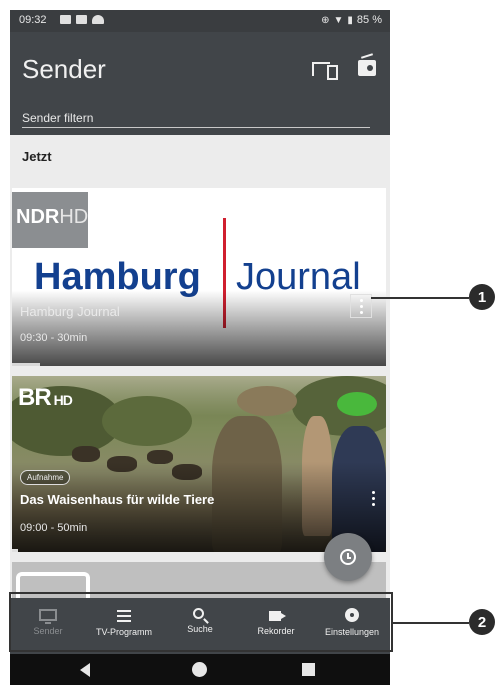  What do you see at coordinates (98, 19) in the screenshot?
I see `cloud-notification-icon` at bounding box center [98, 19].